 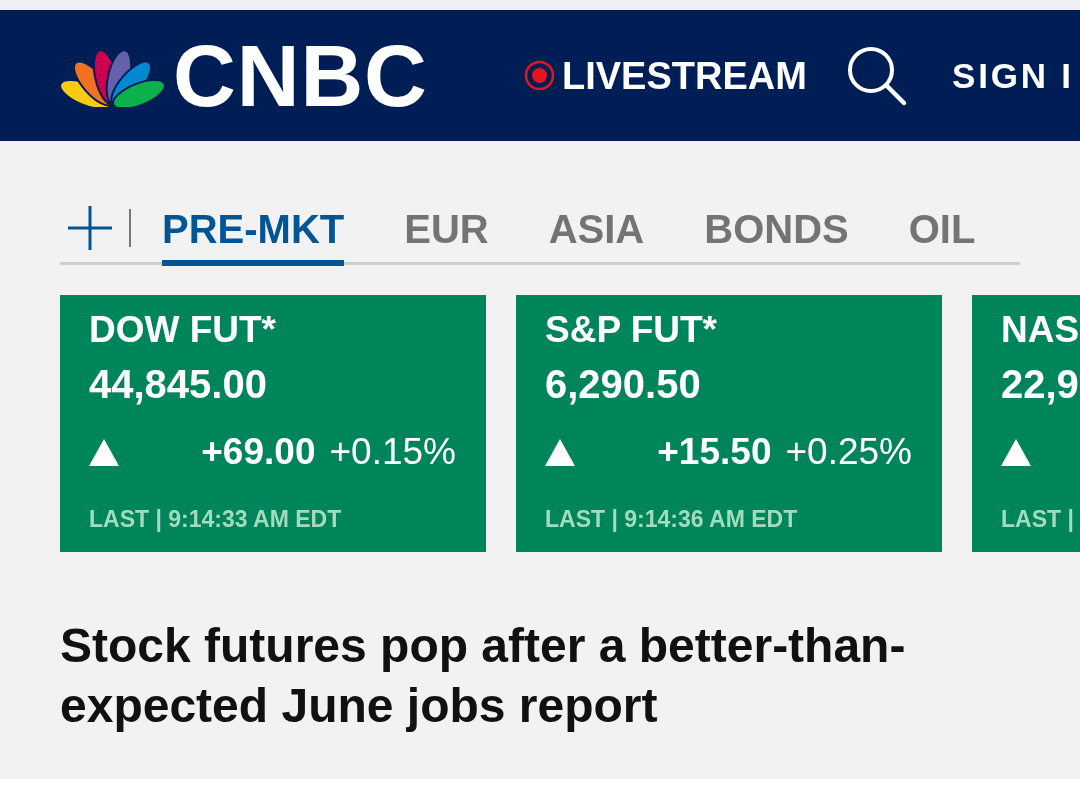 What do you see at coordinates (714, 452) in the screenshot?
I see `quote-change: +15.50` at bounding box center [714, 452].